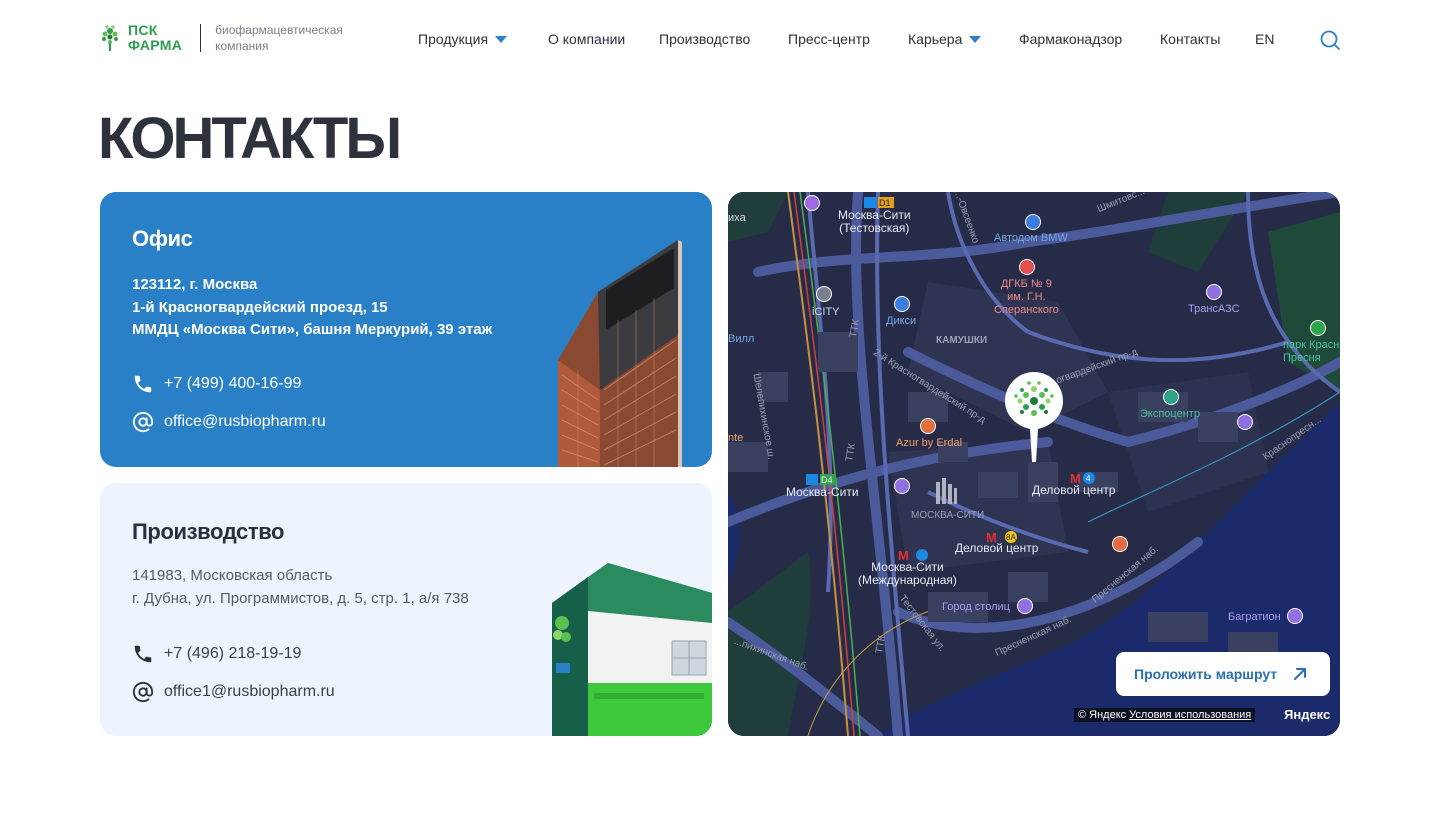 This screenshot has width=1440, height=821. What do you see at coordinates (1214, 292) in the screenshot?
I see `fuel-station-icon` at bounding box center [1214, 292].